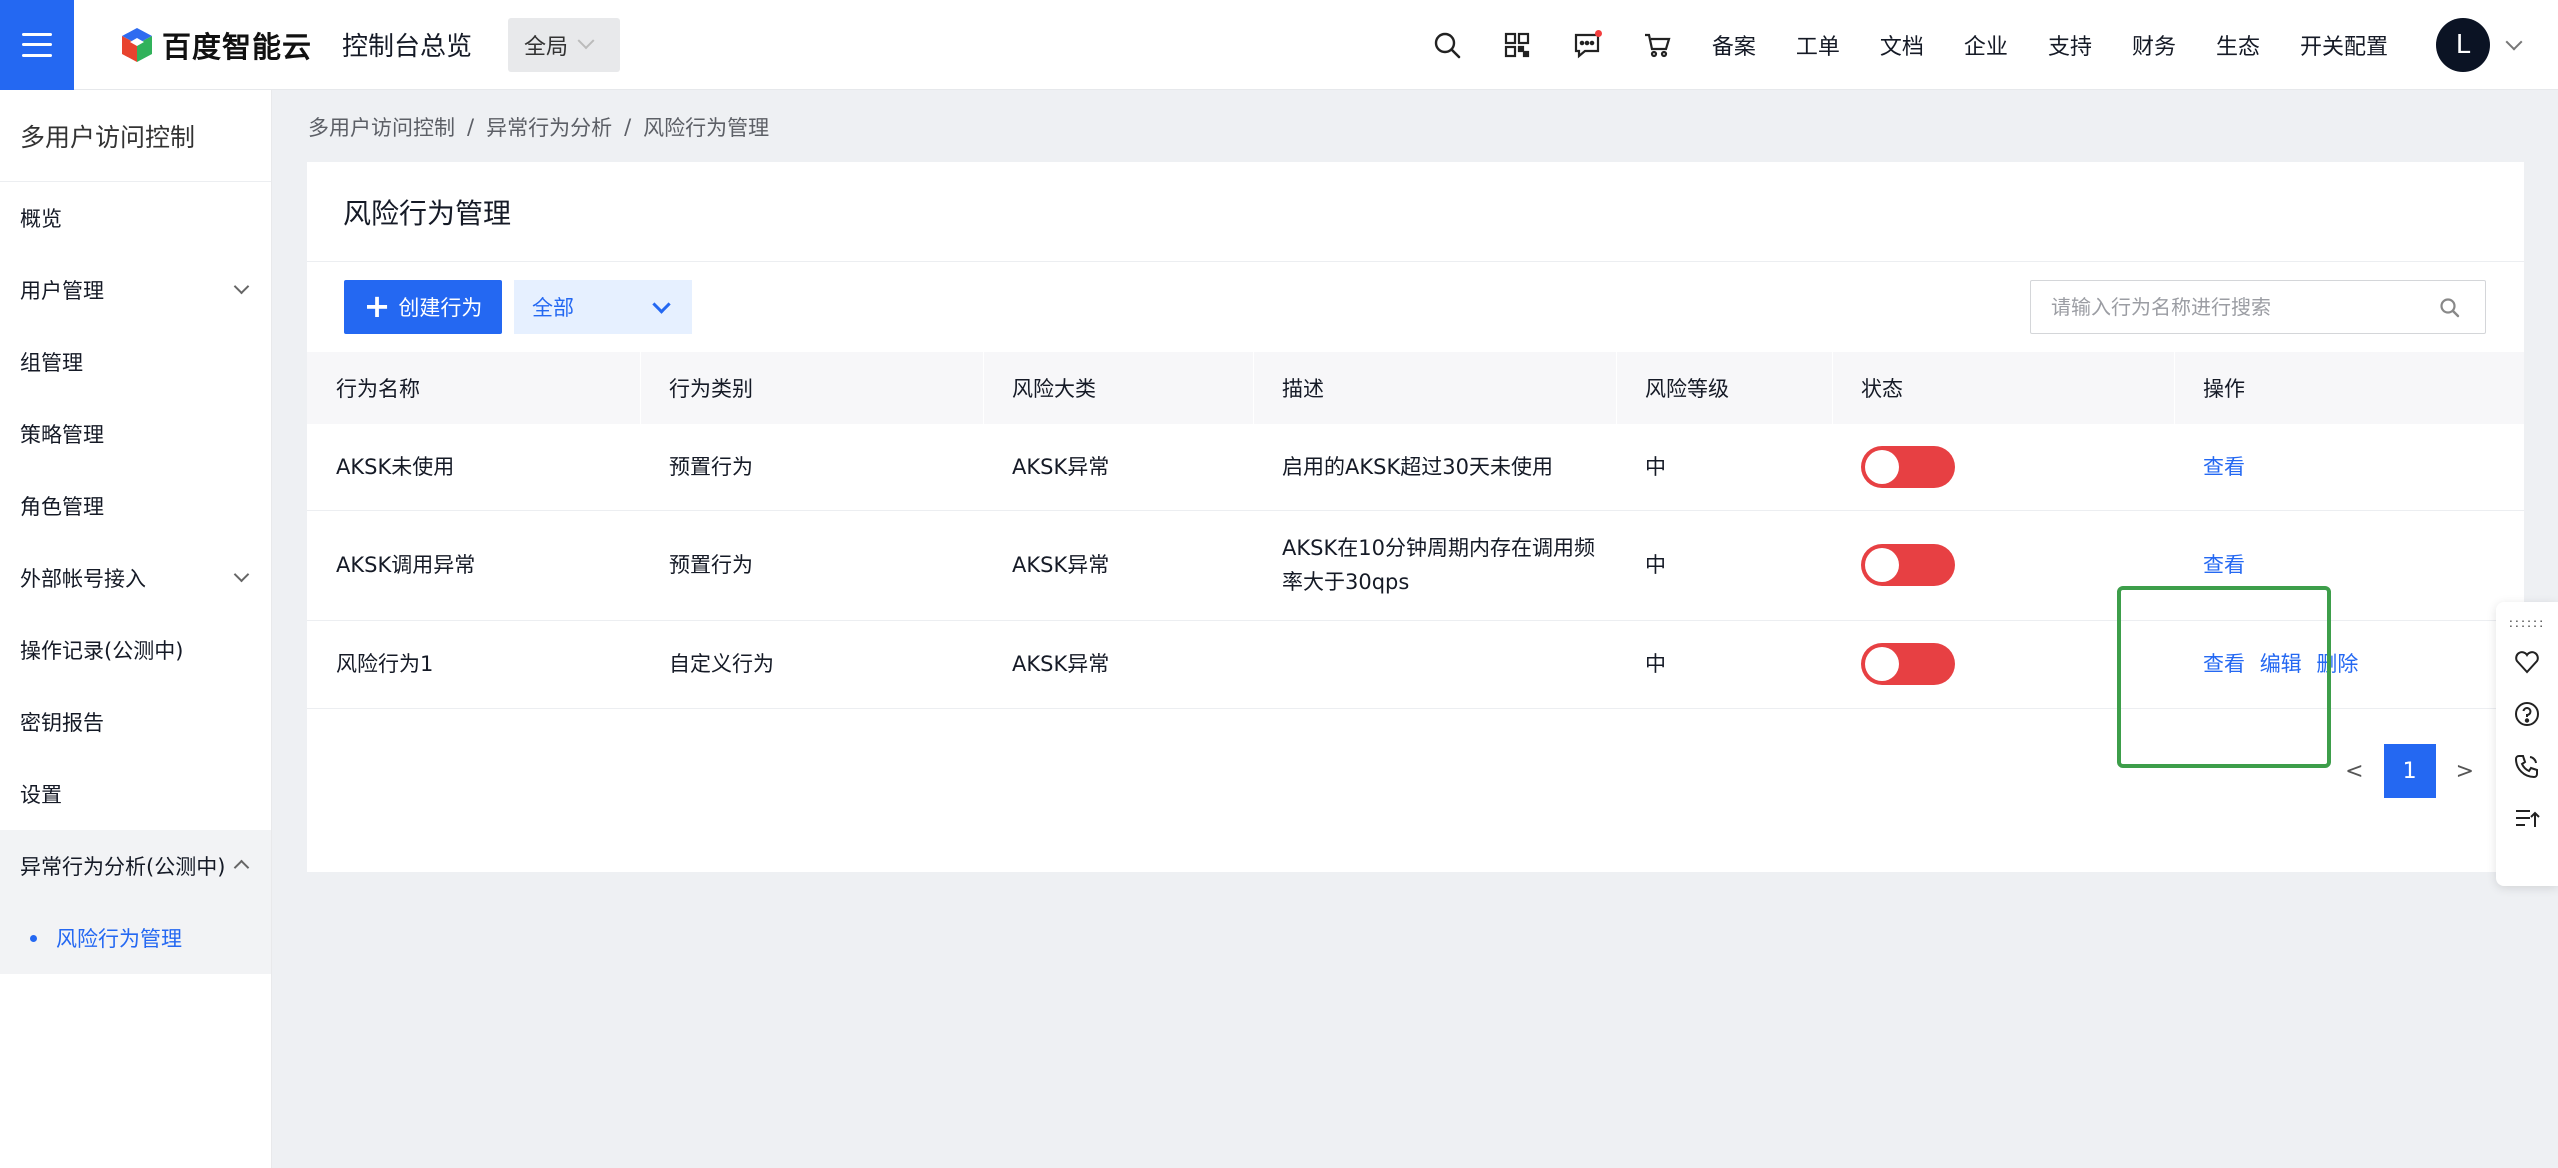 The image size is (2558, 1168). I want to click on back-to-top-icon, so click(2527, 818).